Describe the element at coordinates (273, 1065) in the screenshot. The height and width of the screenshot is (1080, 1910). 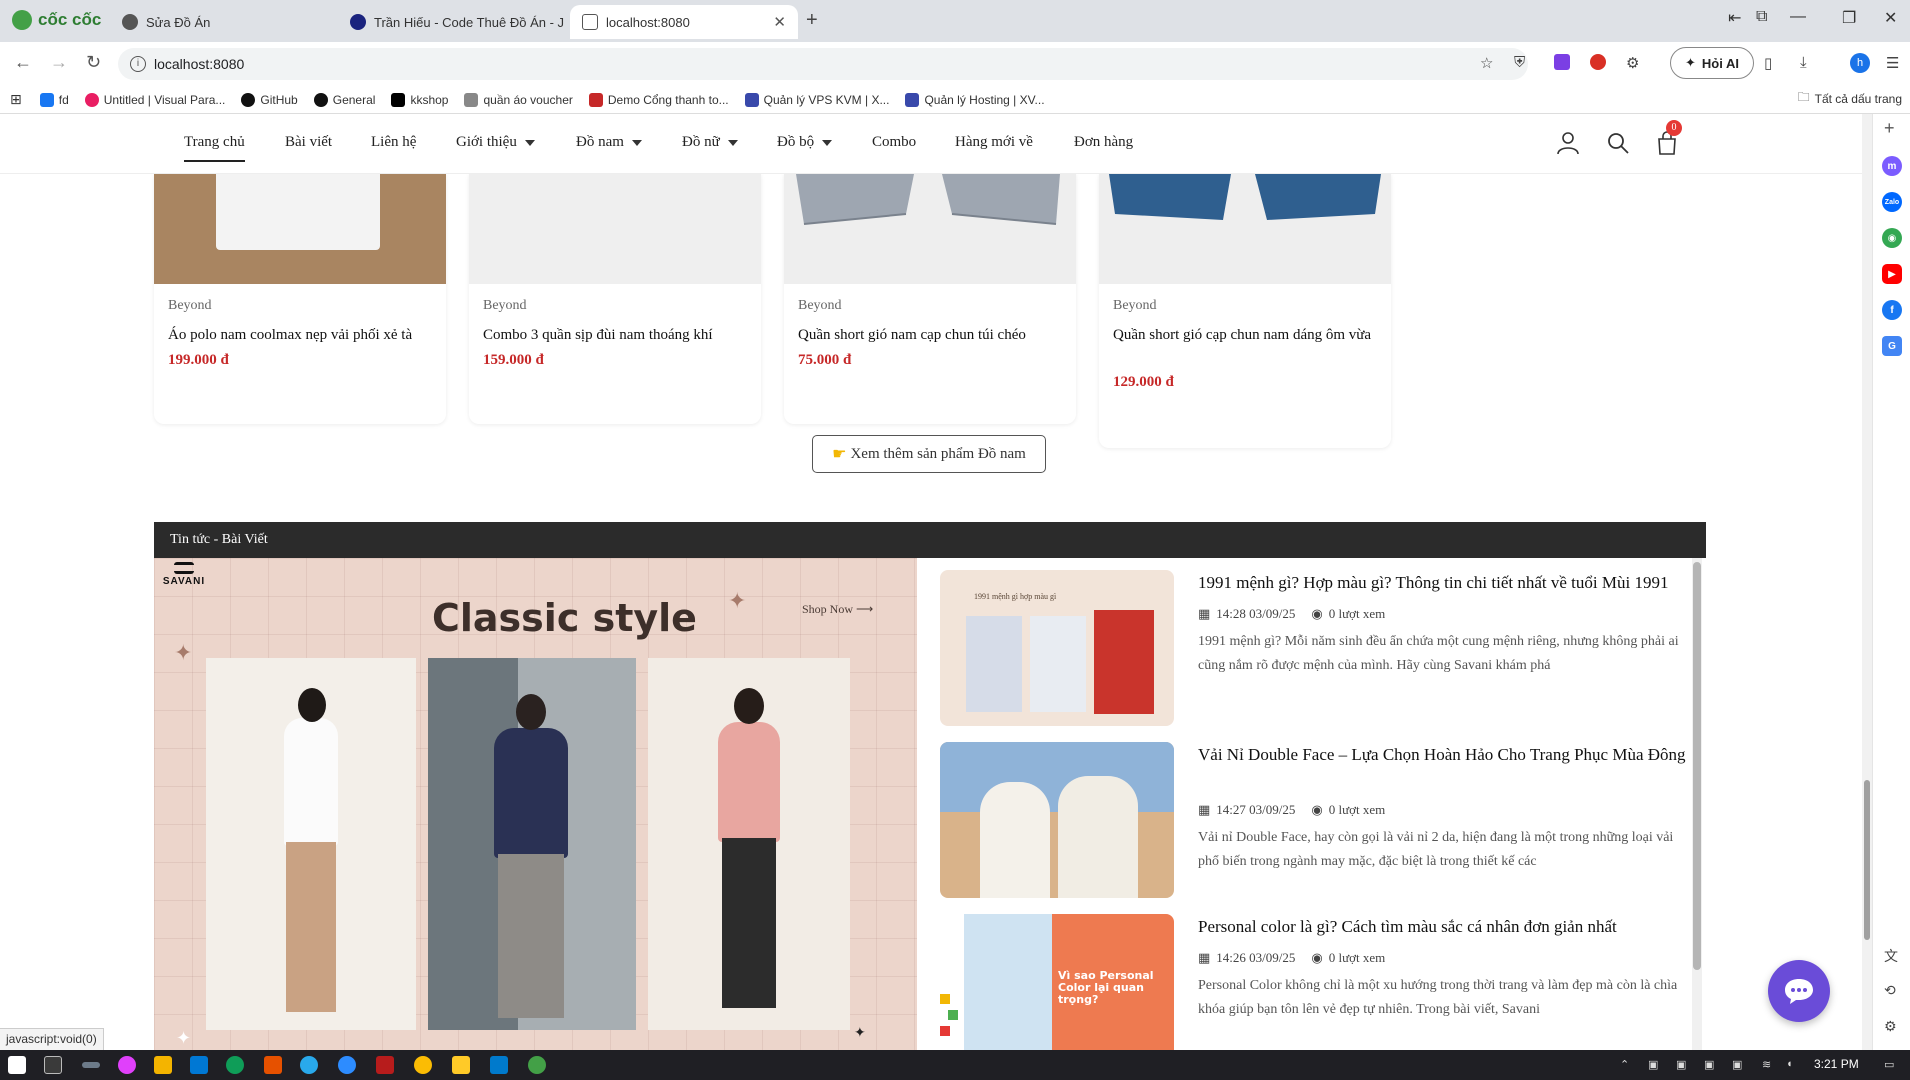
I see `sublime-icon` at that location.